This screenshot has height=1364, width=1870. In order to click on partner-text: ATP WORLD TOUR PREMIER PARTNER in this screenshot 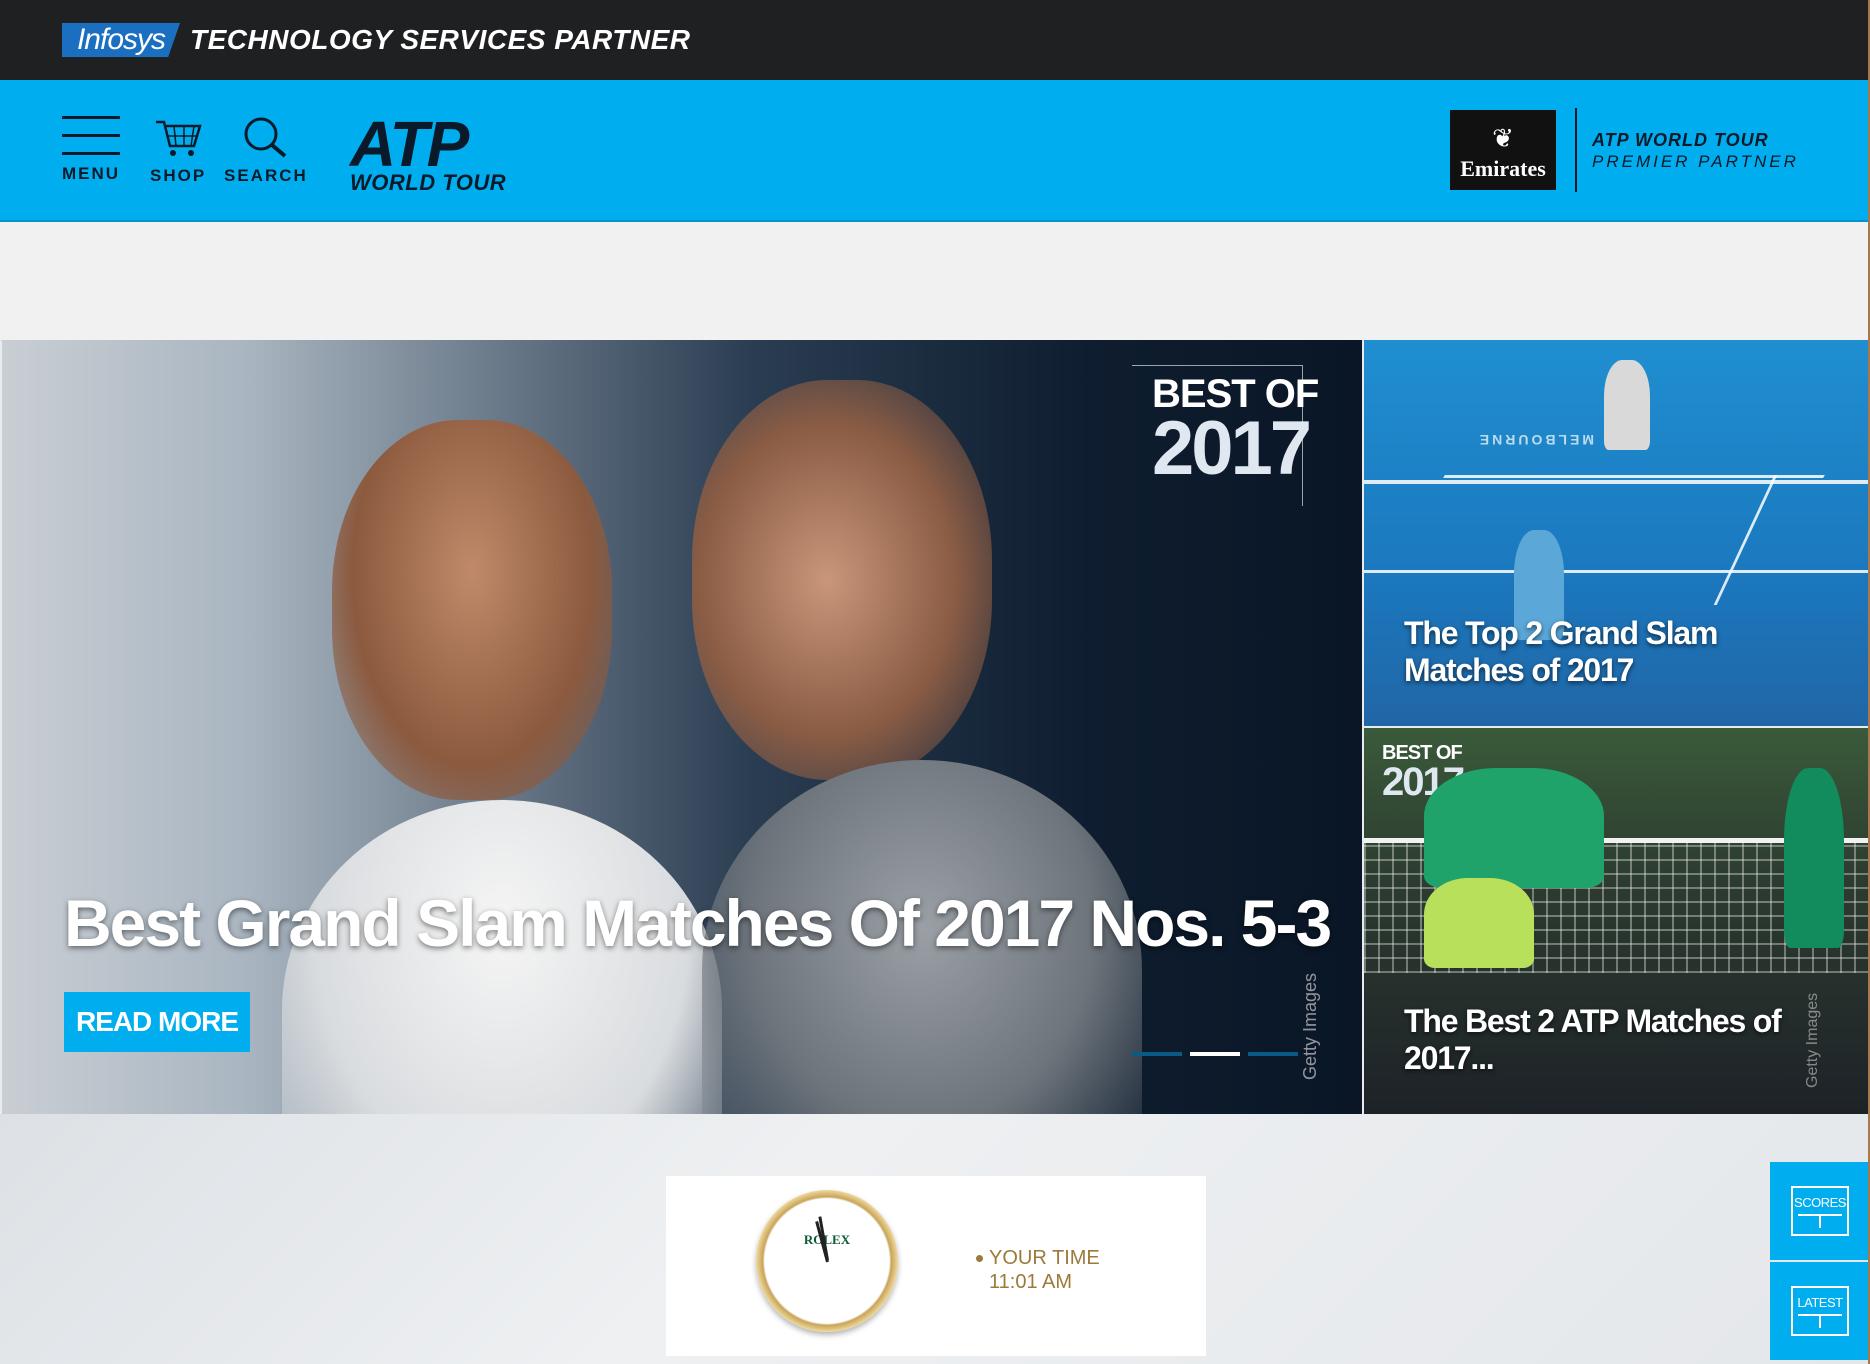, I will do `click(1695, 151)`.